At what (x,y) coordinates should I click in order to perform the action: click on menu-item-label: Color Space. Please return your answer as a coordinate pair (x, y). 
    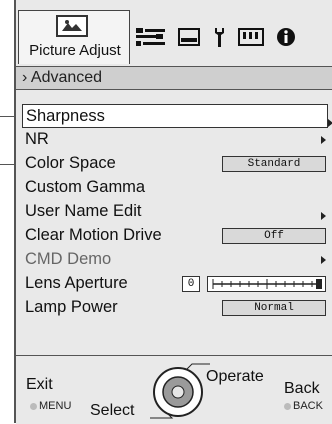
    Looking at the image, I should click on (70, 163).